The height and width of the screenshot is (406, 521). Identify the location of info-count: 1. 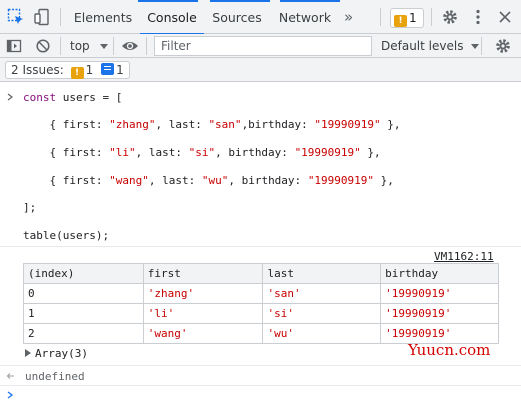
(120, 70).